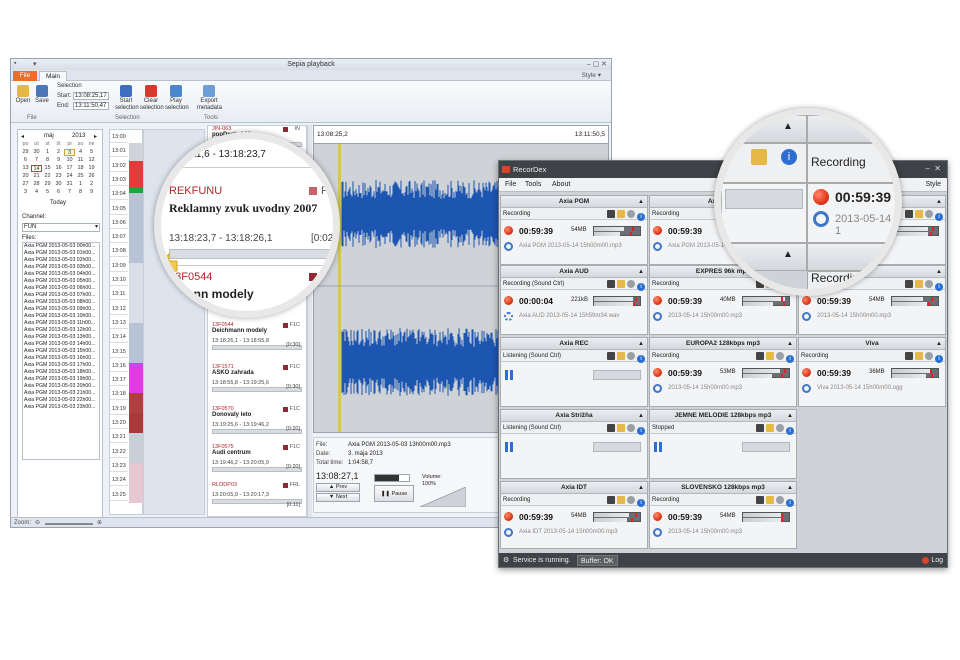  I want to click on calendar-day: 24, so click(69, 176).